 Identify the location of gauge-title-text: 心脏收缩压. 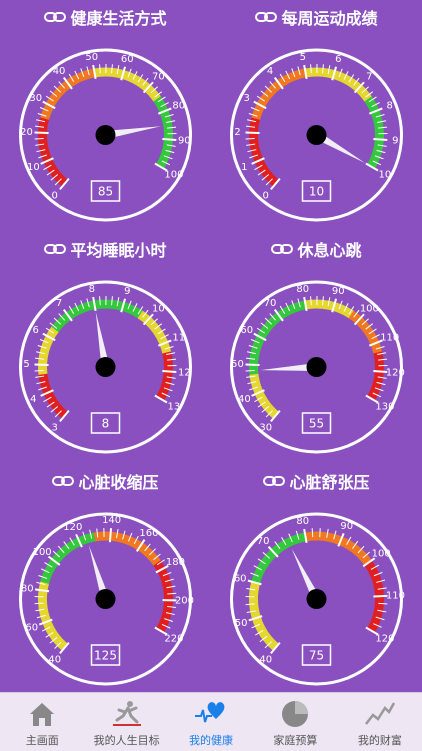
(118, 481).